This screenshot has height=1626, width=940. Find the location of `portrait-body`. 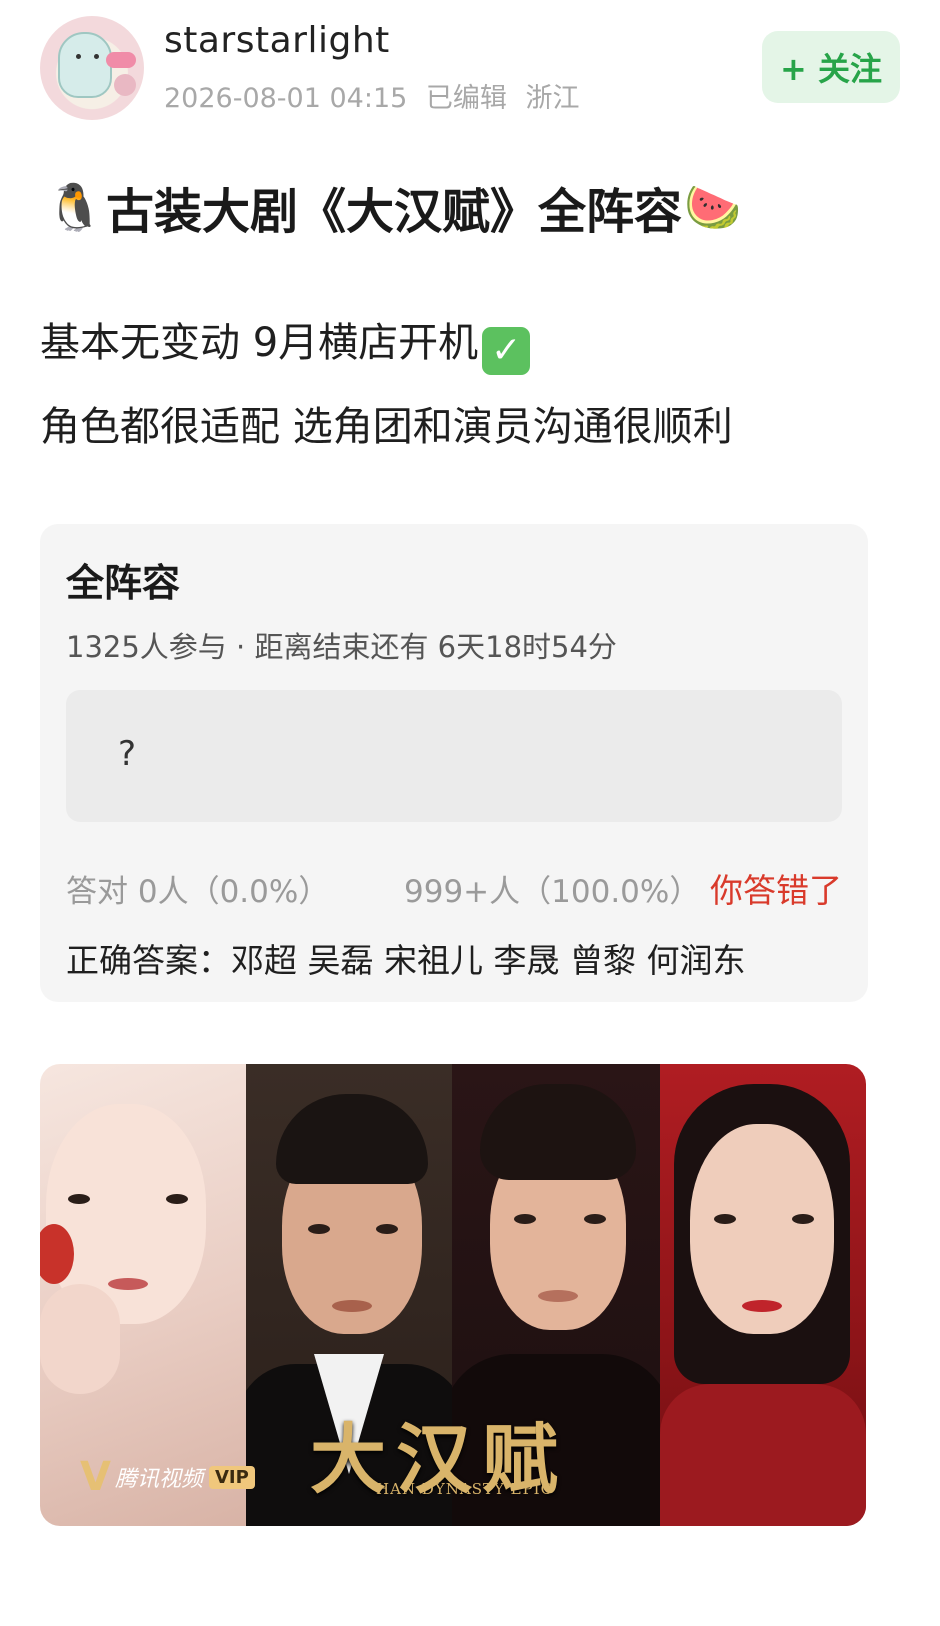

portrait-body is located at coordinates (763, 1455).